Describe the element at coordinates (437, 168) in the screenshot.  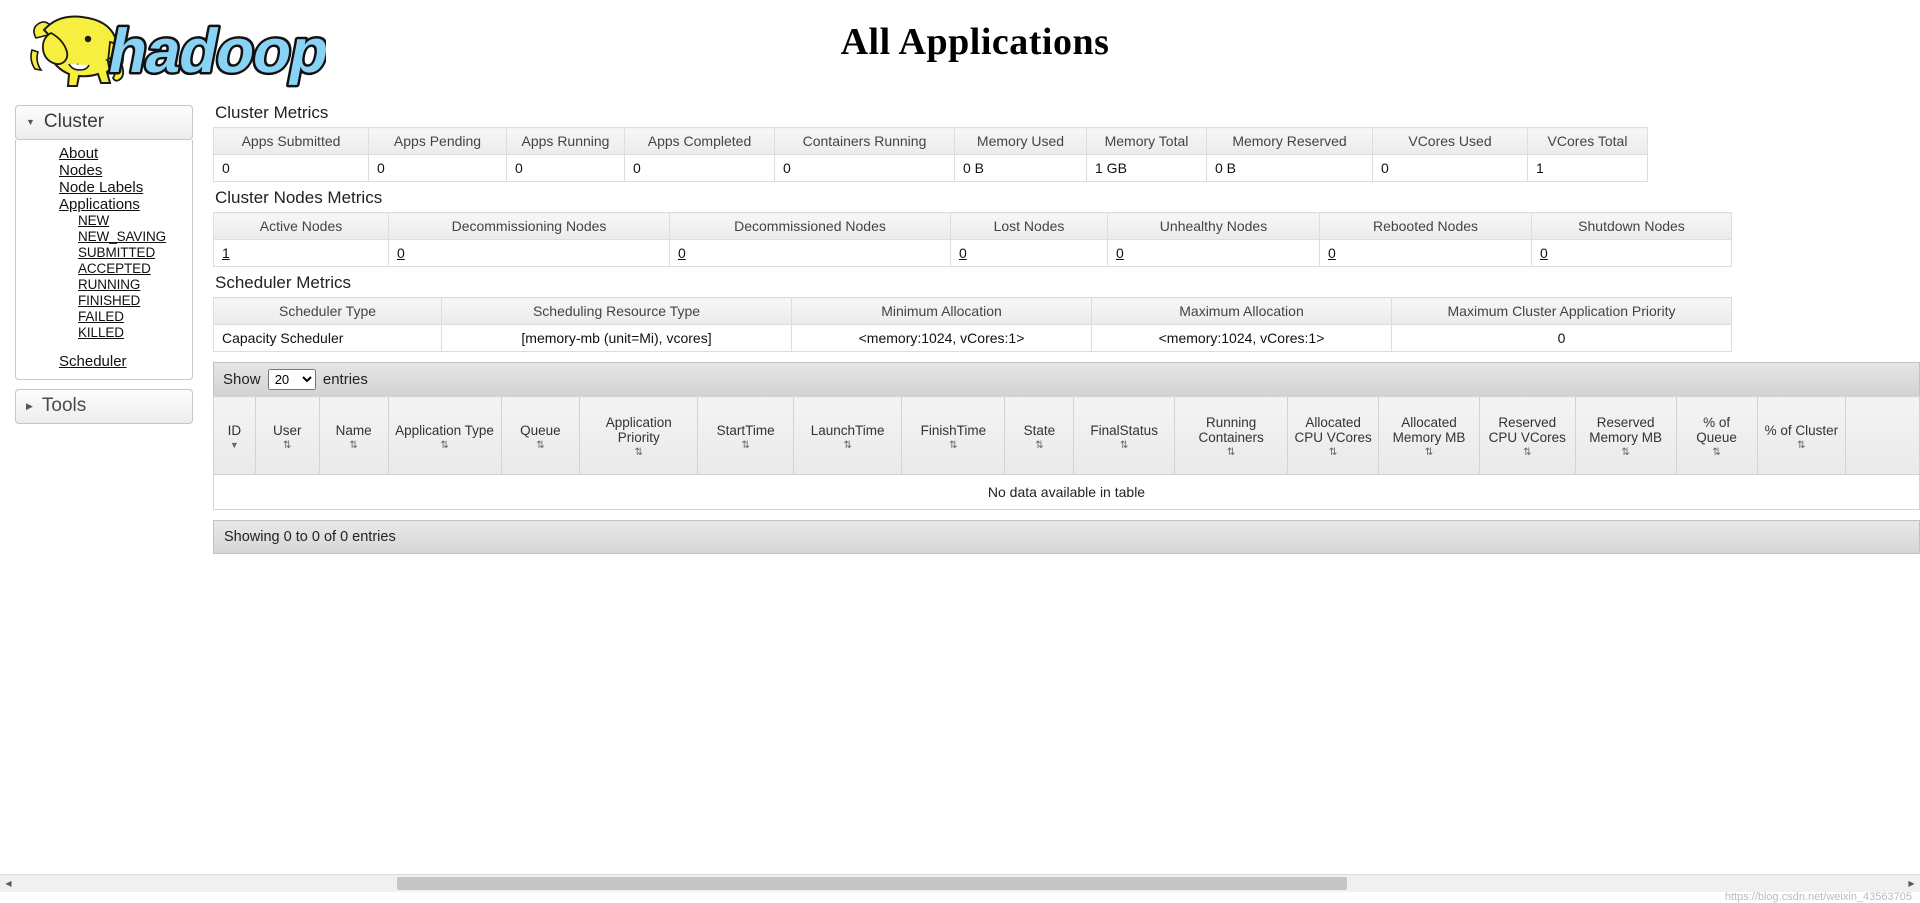
I see `val-apps-pending: 0` at that location.